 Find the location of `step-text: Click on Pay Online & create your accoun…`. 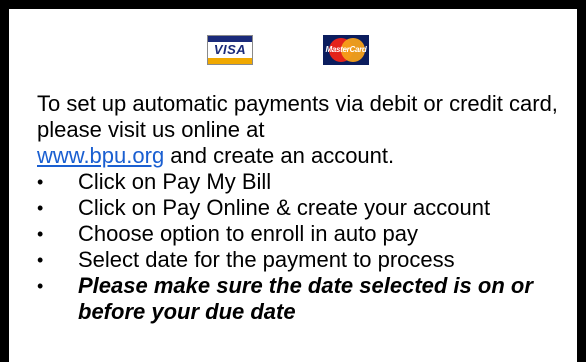

step-text: Click on Pay Online & create your accoun… is located at coordinates (284, 207).